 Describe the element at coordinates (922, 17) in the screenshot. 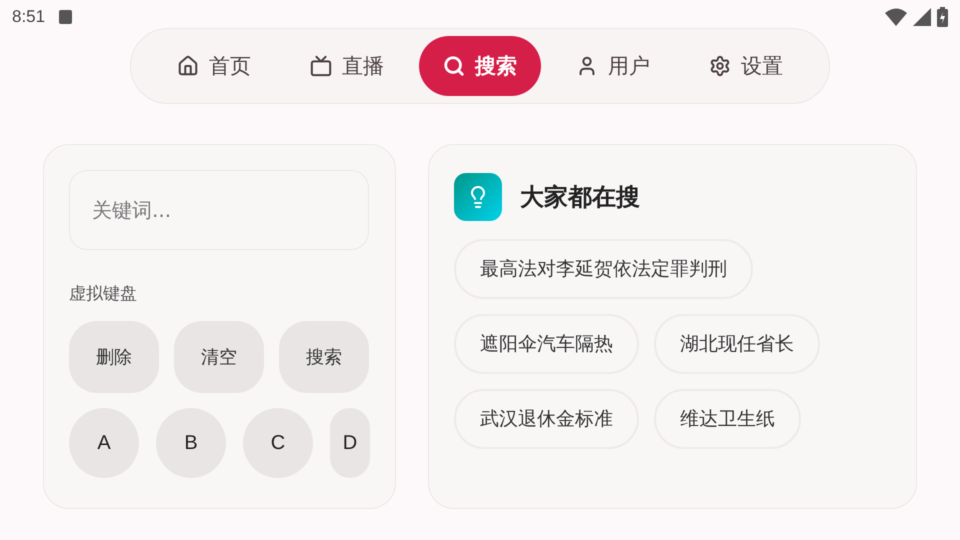

I see `signal-icon` at that location.